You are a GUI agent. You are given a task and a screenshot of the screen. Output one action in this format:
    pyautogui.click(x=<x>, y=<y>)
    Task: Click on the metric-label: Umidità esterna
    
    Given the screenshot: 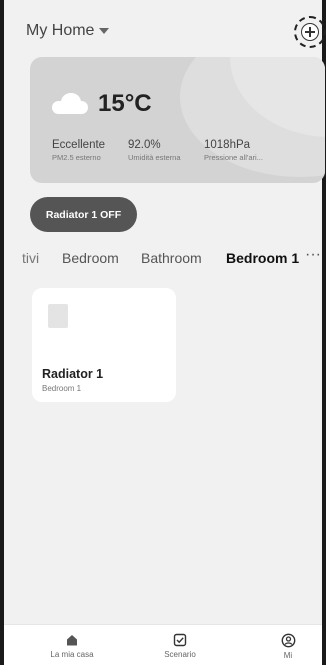 What is the action you would take?
    pyautogui.click(x=154, y=157)
    